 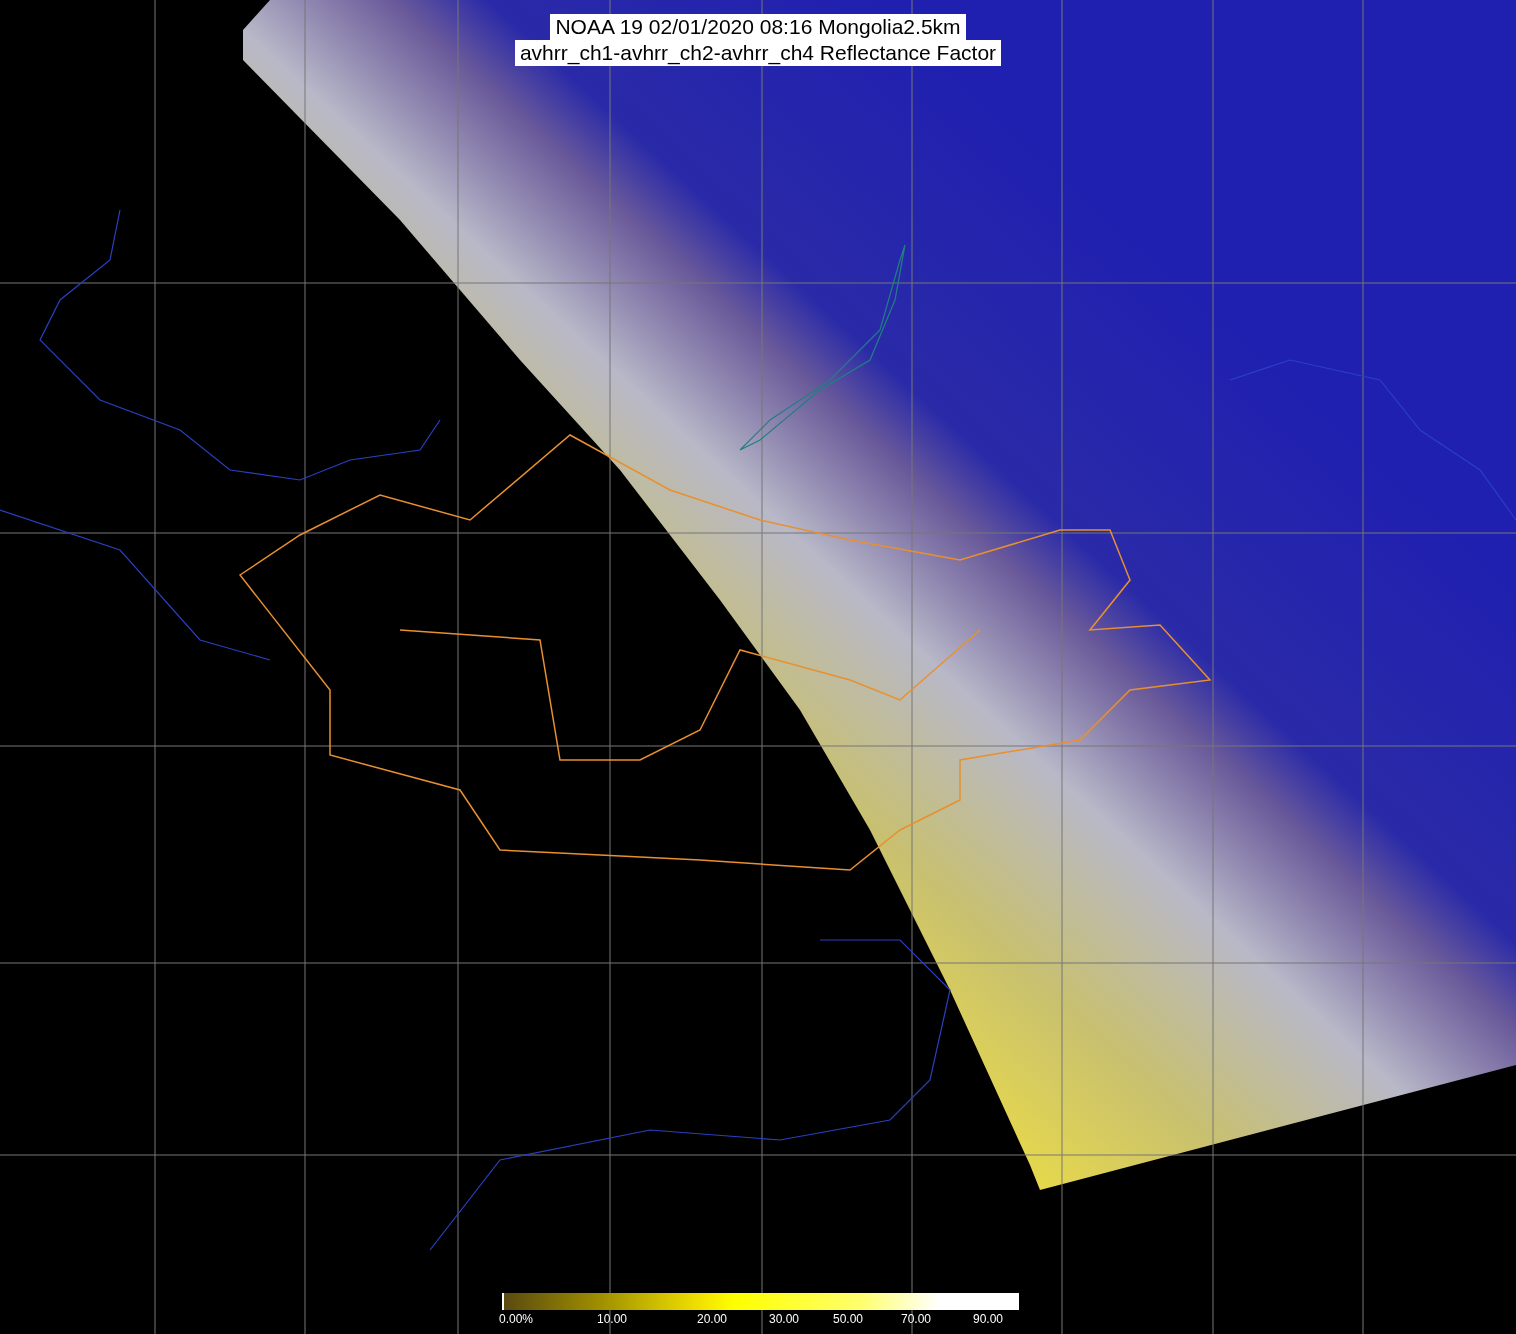 I want to click on colorbar-label: 70.00, so click(x=916, y=1319).